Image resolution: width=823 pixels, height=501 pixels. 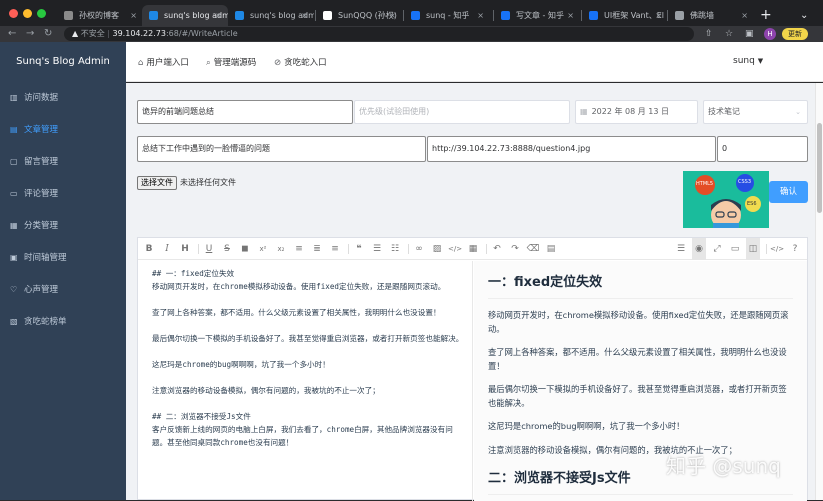 I want to click on source-line: ## 二：浏览器不接受Js文件, so click(x=201, y=416).